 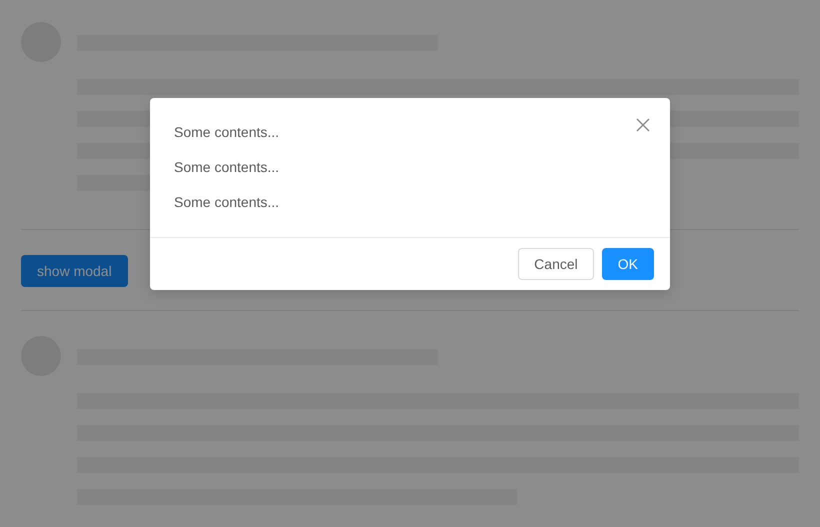 What do you see at coordinates (643, 125) in the screenshot?
I see `close-icon` at bounding box center [643, 125].